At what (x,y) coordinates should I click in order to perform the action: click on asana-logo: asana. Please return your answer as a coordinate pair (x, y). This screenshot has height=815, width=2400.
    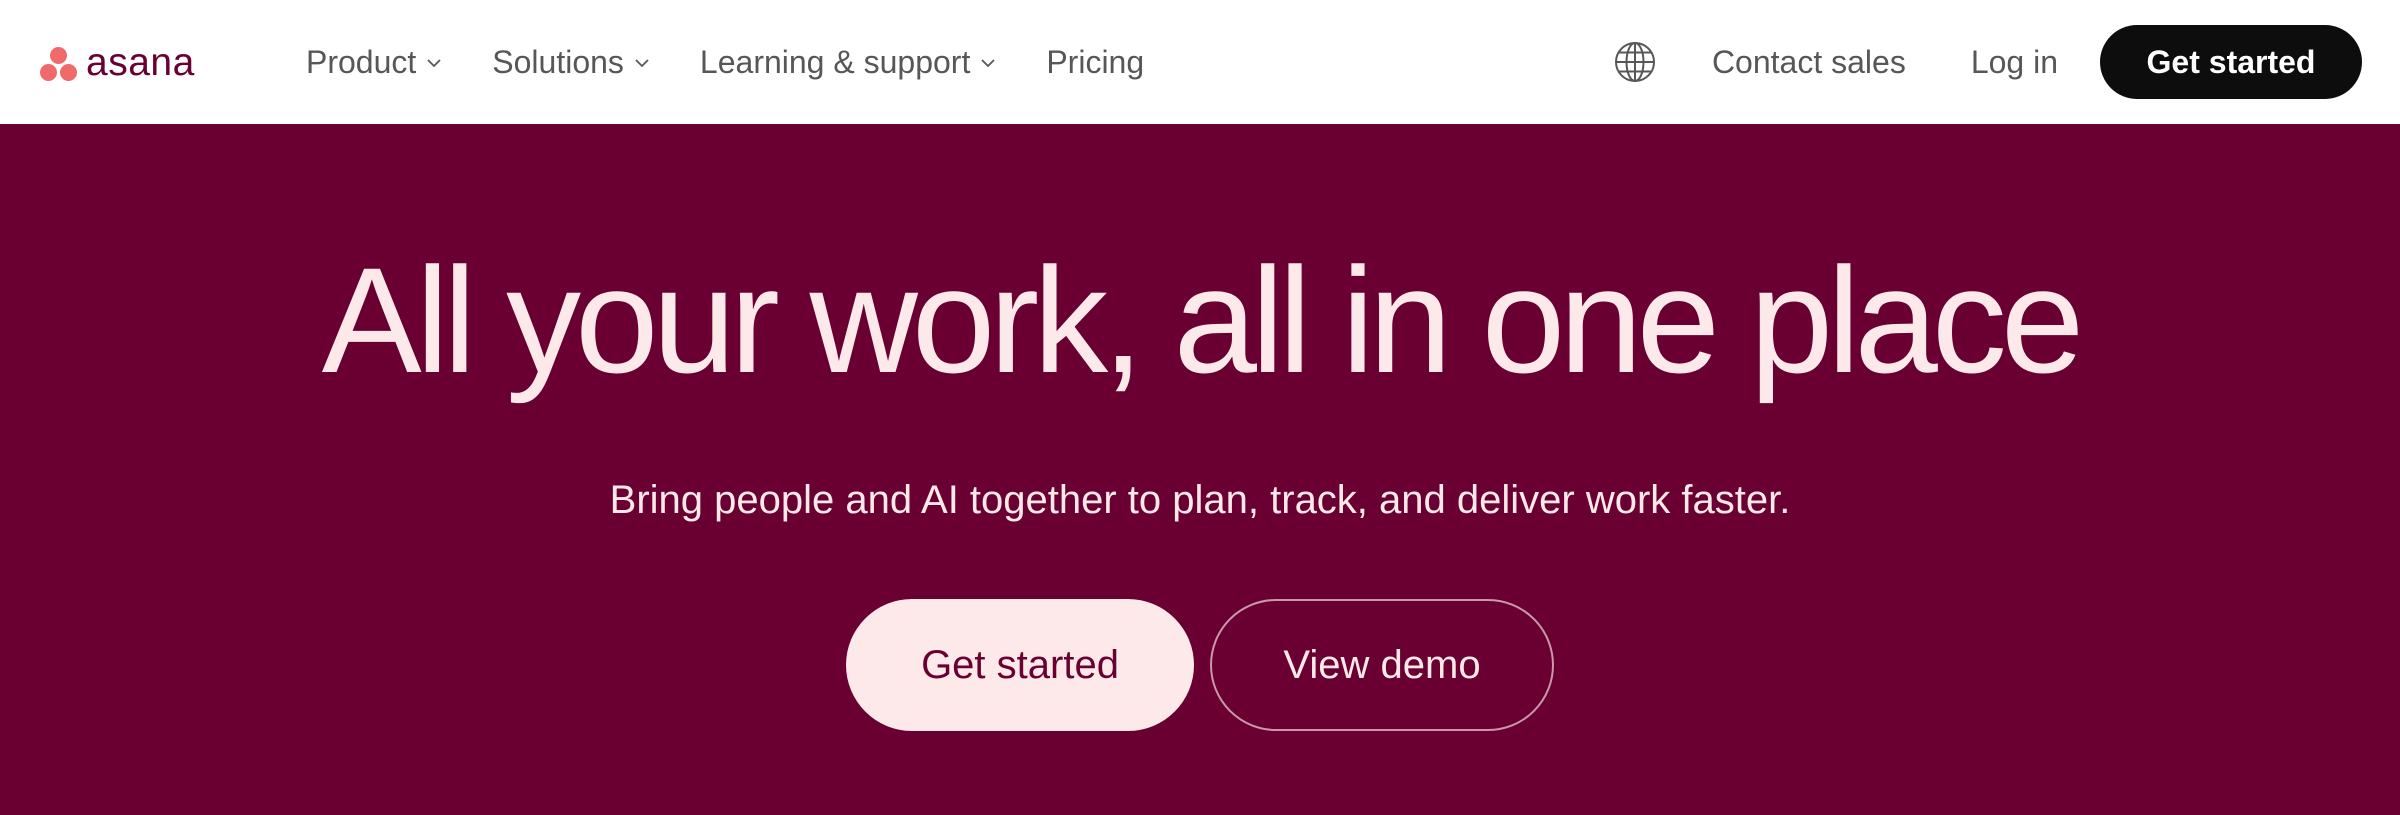
    Looking at the image, I should click on (116, 62).